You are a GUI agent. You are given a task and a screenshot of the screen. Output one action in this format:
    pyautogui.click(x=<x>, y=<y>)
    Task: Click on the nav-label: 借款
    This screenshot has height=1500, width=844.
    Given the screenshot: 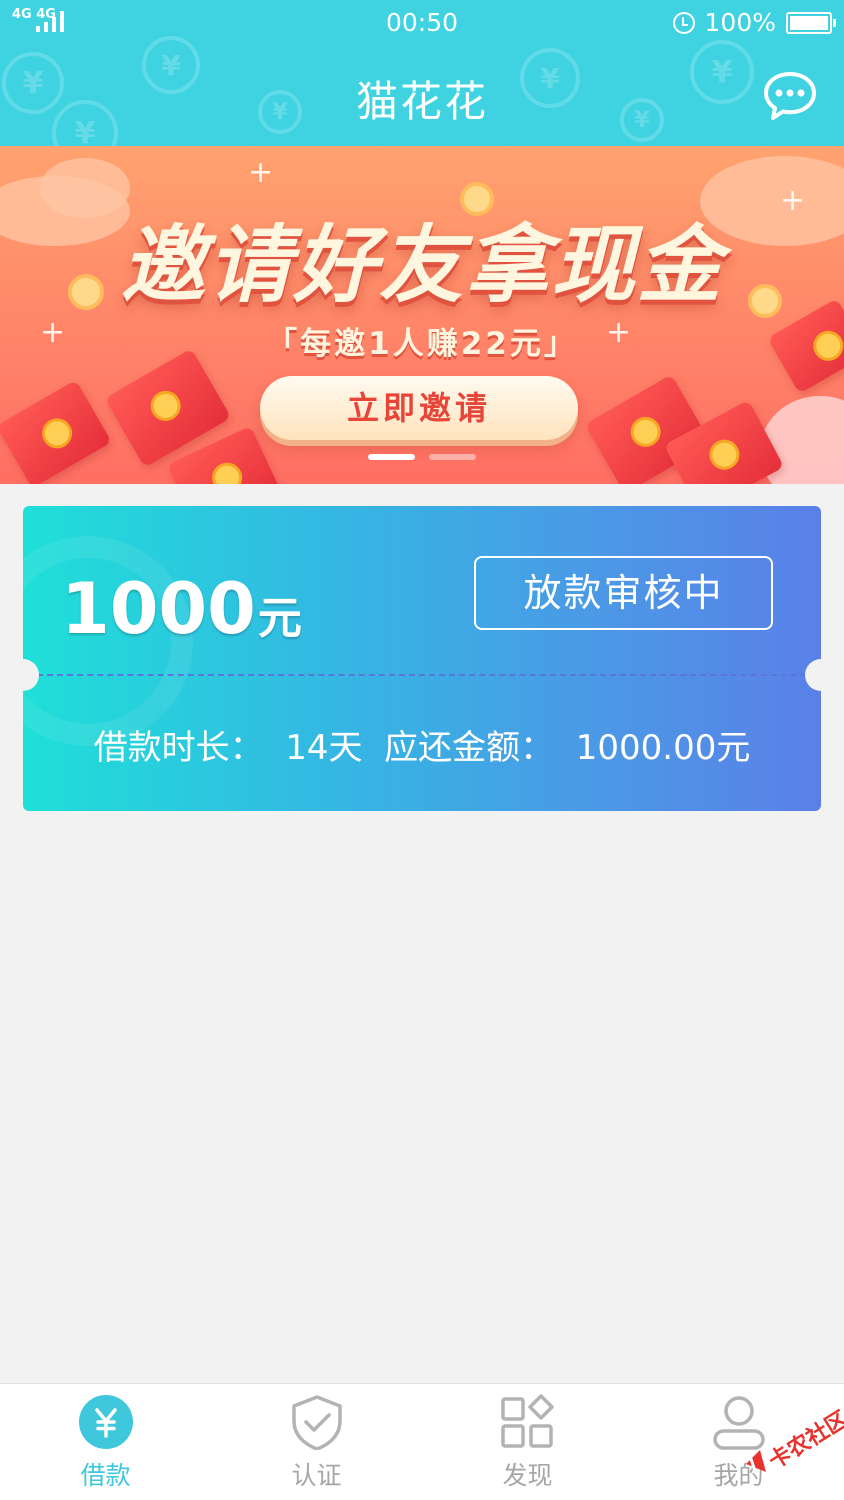 What is the action you would take?
    pyautogui.click(x=105, y=1475)
    